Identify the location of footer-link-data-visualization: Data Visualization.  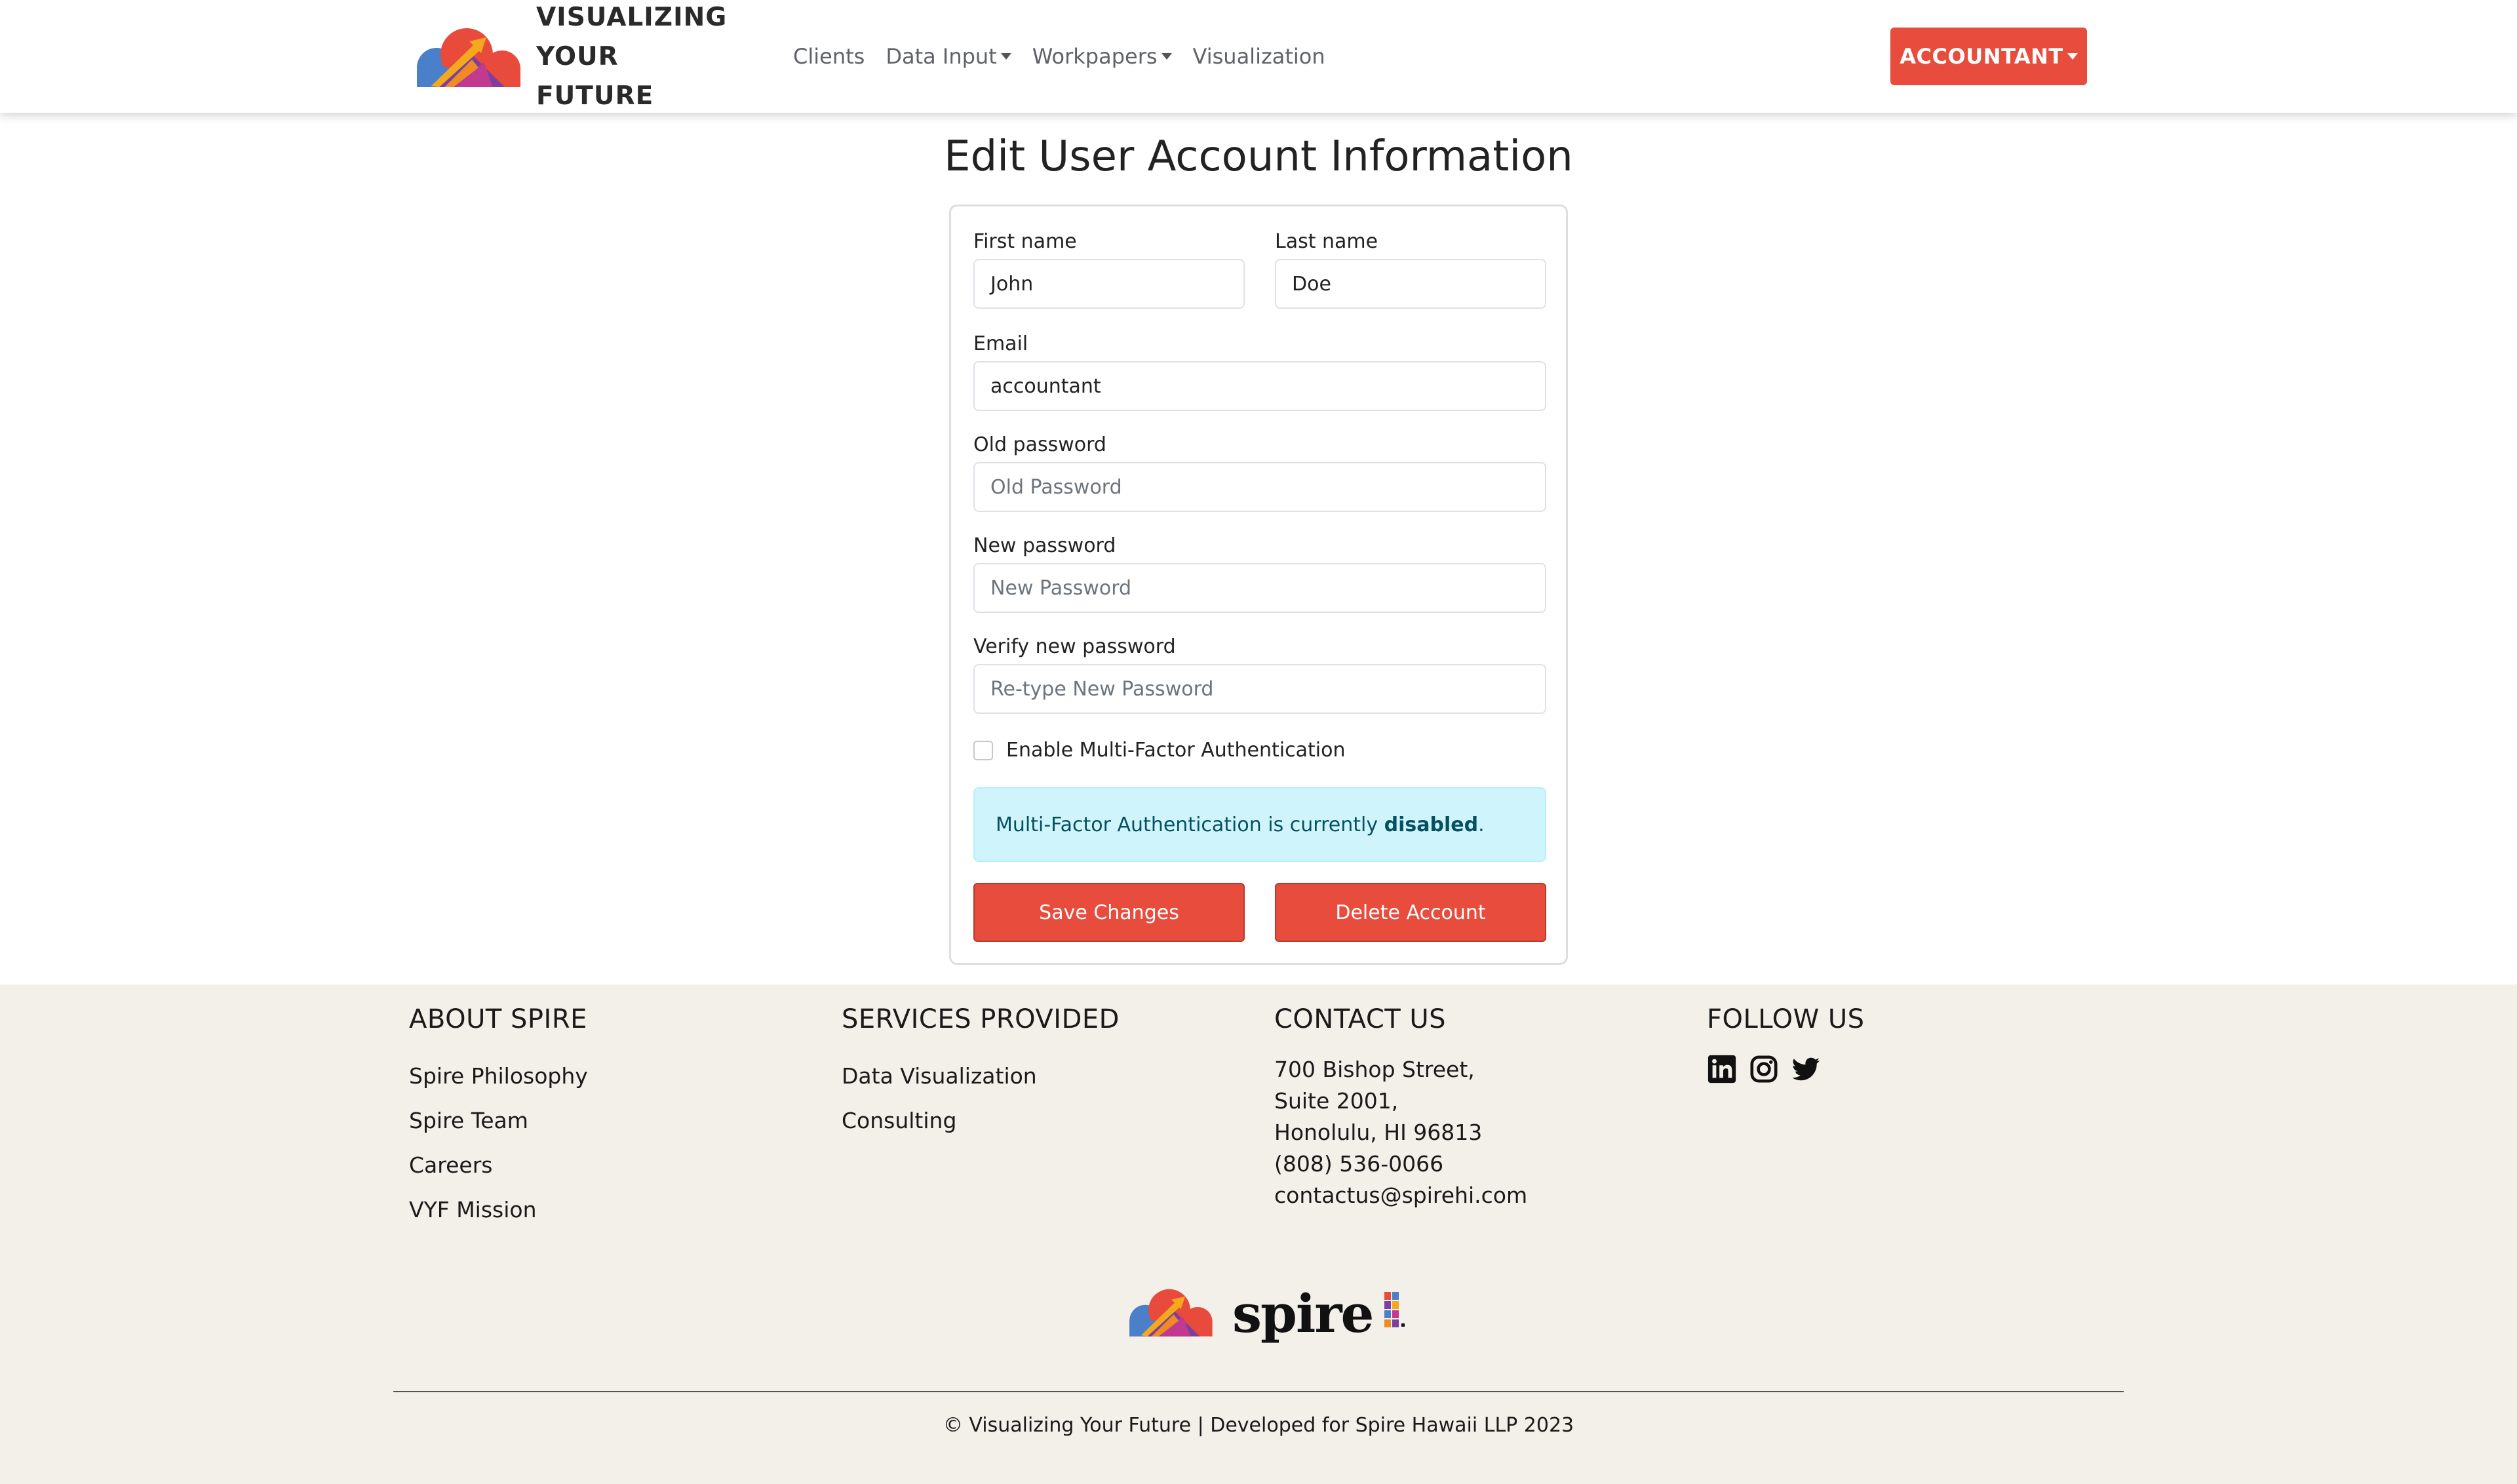
(981, 1076).